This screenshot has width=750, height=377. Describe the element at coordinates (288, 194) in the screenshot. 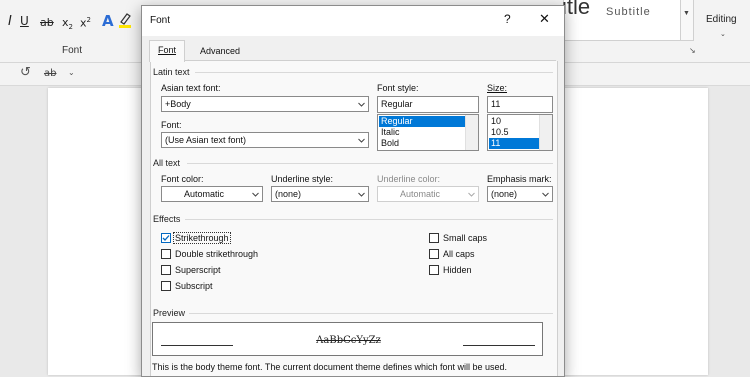

I see `underline-style-value: (none)` at that location.